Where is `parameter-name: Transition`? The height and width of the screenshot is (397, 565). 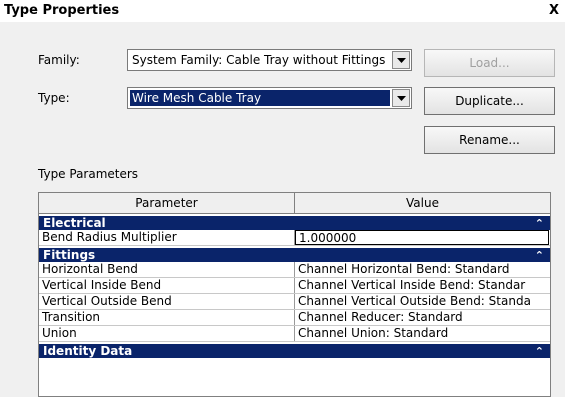 parameter-name: Transition is located at coordinates (167, 317).